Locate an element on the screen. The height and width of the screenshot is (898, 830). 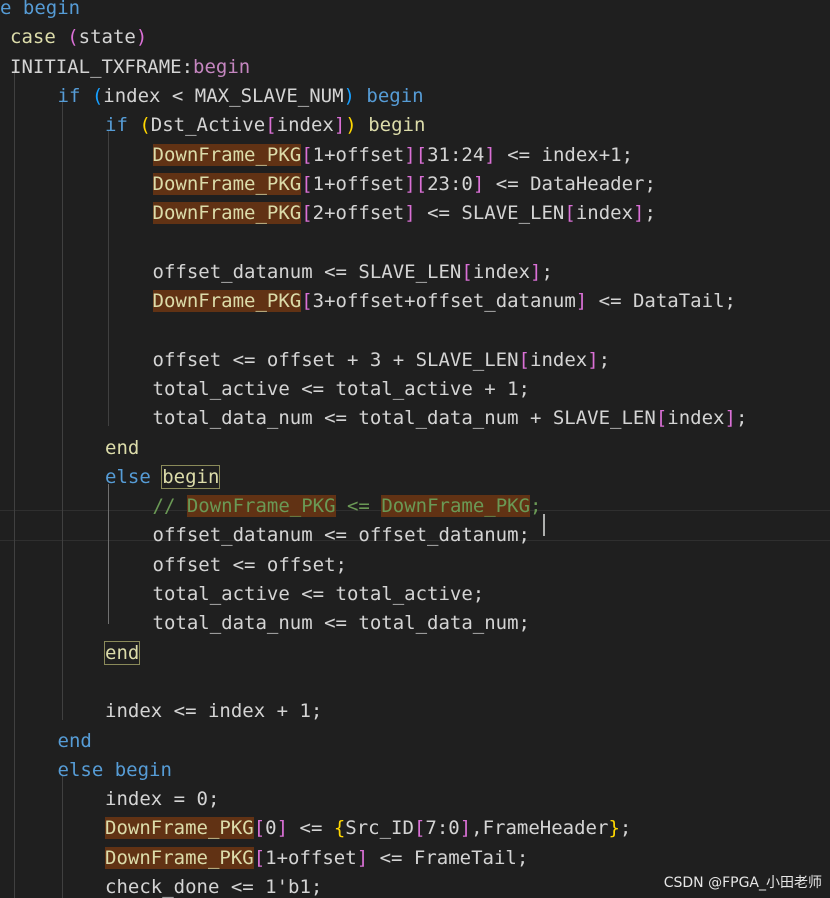
code-line: if (index < MAX_SLAVE_NUM) begin is located at coordinates (241, 96).